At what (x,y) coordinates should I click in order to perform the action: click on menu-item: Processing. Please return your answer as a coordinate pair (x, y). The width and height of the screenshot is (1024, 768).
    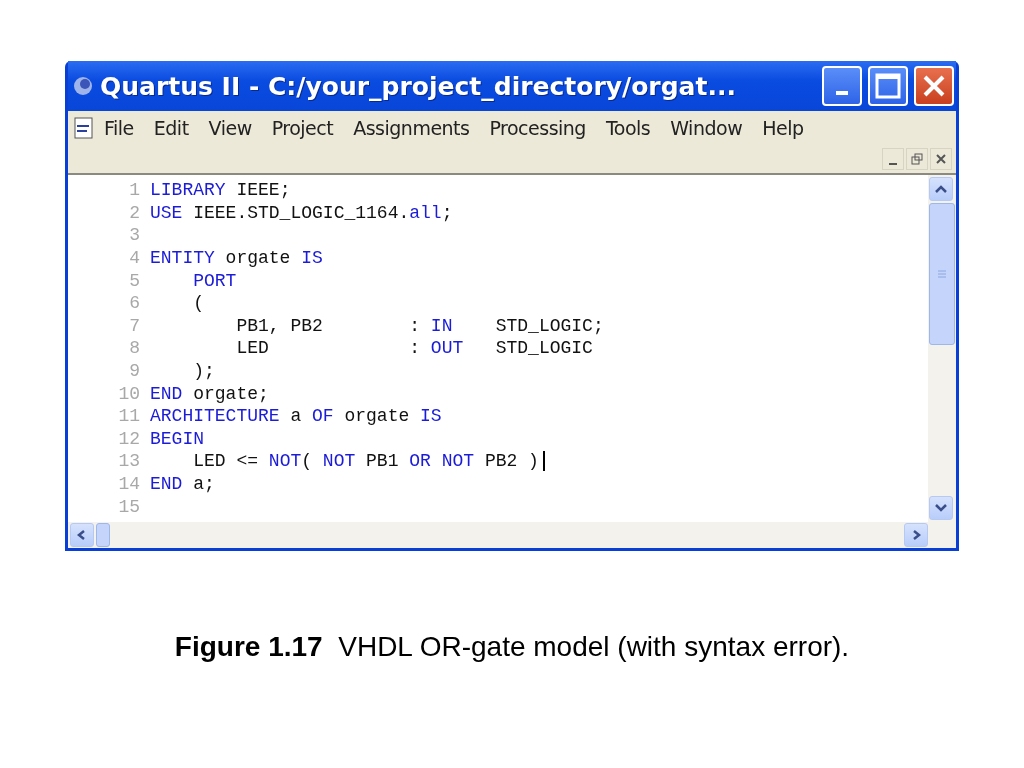
    Looking at the image, I should click on (537, 128).